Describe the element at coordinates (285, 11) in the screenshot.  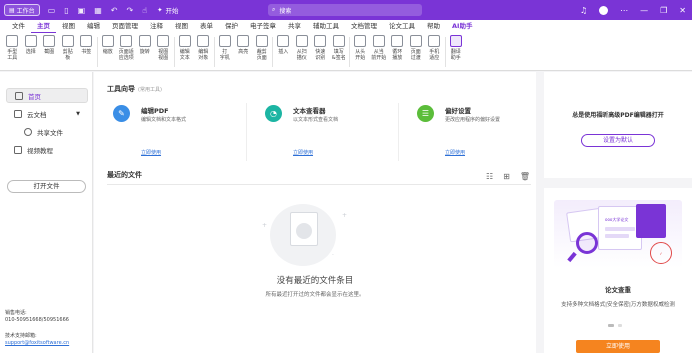
I see `search-placeholder: 搜索` at that location.